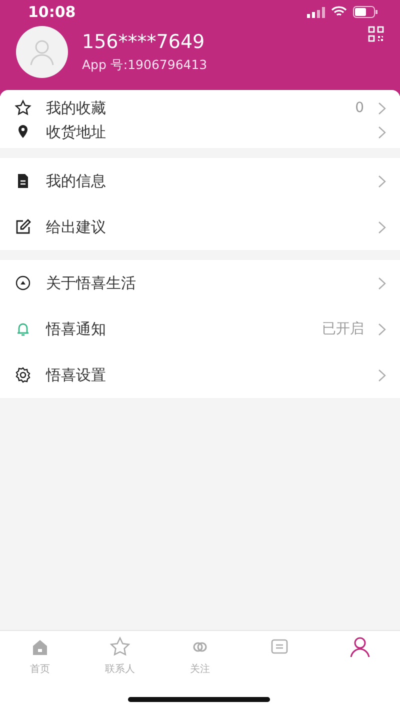 The width and height of the screenshot is (400, 710). Describe the element at coordinates (23, 375) in the screenshot. I see `settings-icon` at that location.